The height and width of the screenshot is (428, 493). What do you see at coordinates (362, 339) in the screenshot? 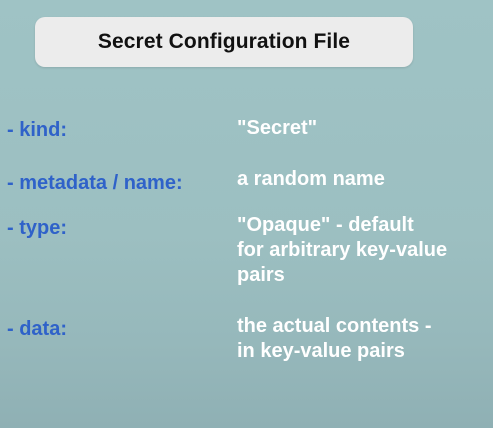
I see `field-value-data: the actual contents - in key-value pairs` at bounding box center [362, 339].